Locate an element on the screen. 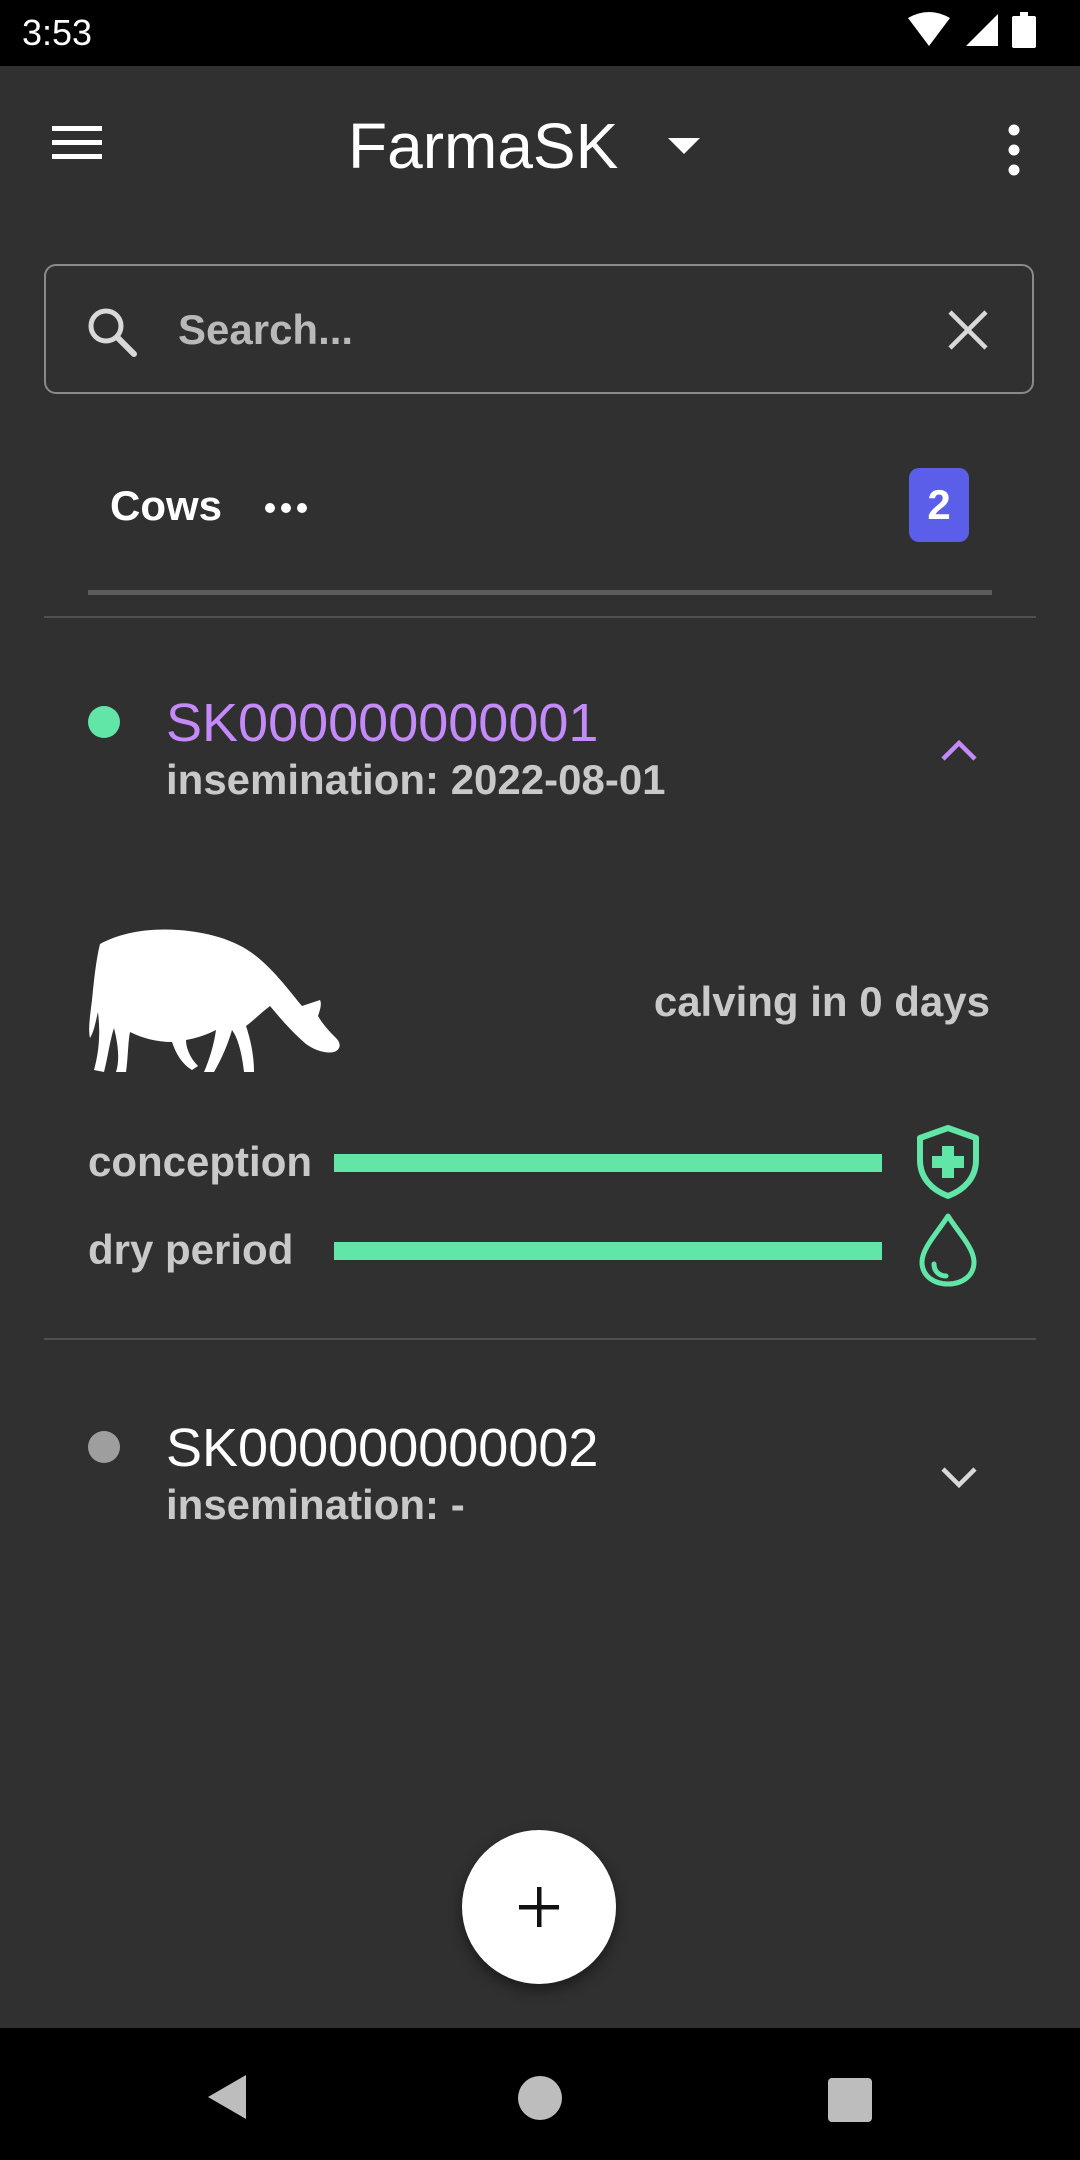 The height and width of the screenshot is (2160, 1080). section-title: Cows is located at coordinates (166, 505).